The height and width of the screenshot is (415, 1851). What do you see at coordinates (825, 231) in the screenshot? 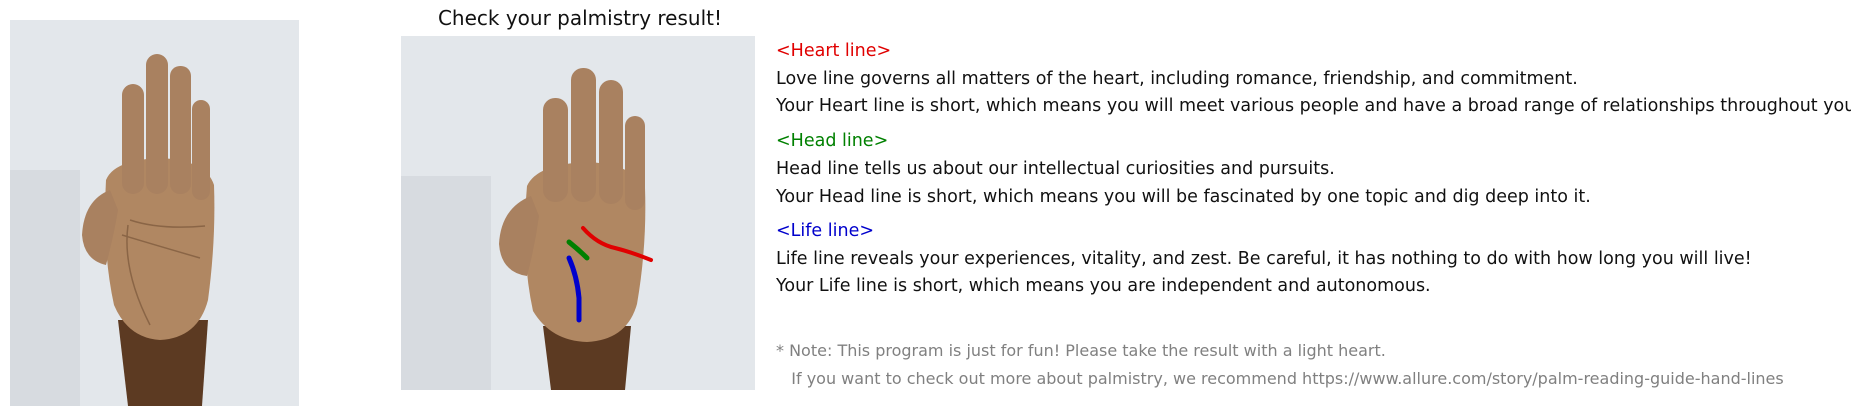
I see `life-line-header: <Life line>` at bounding box center [825, 231].